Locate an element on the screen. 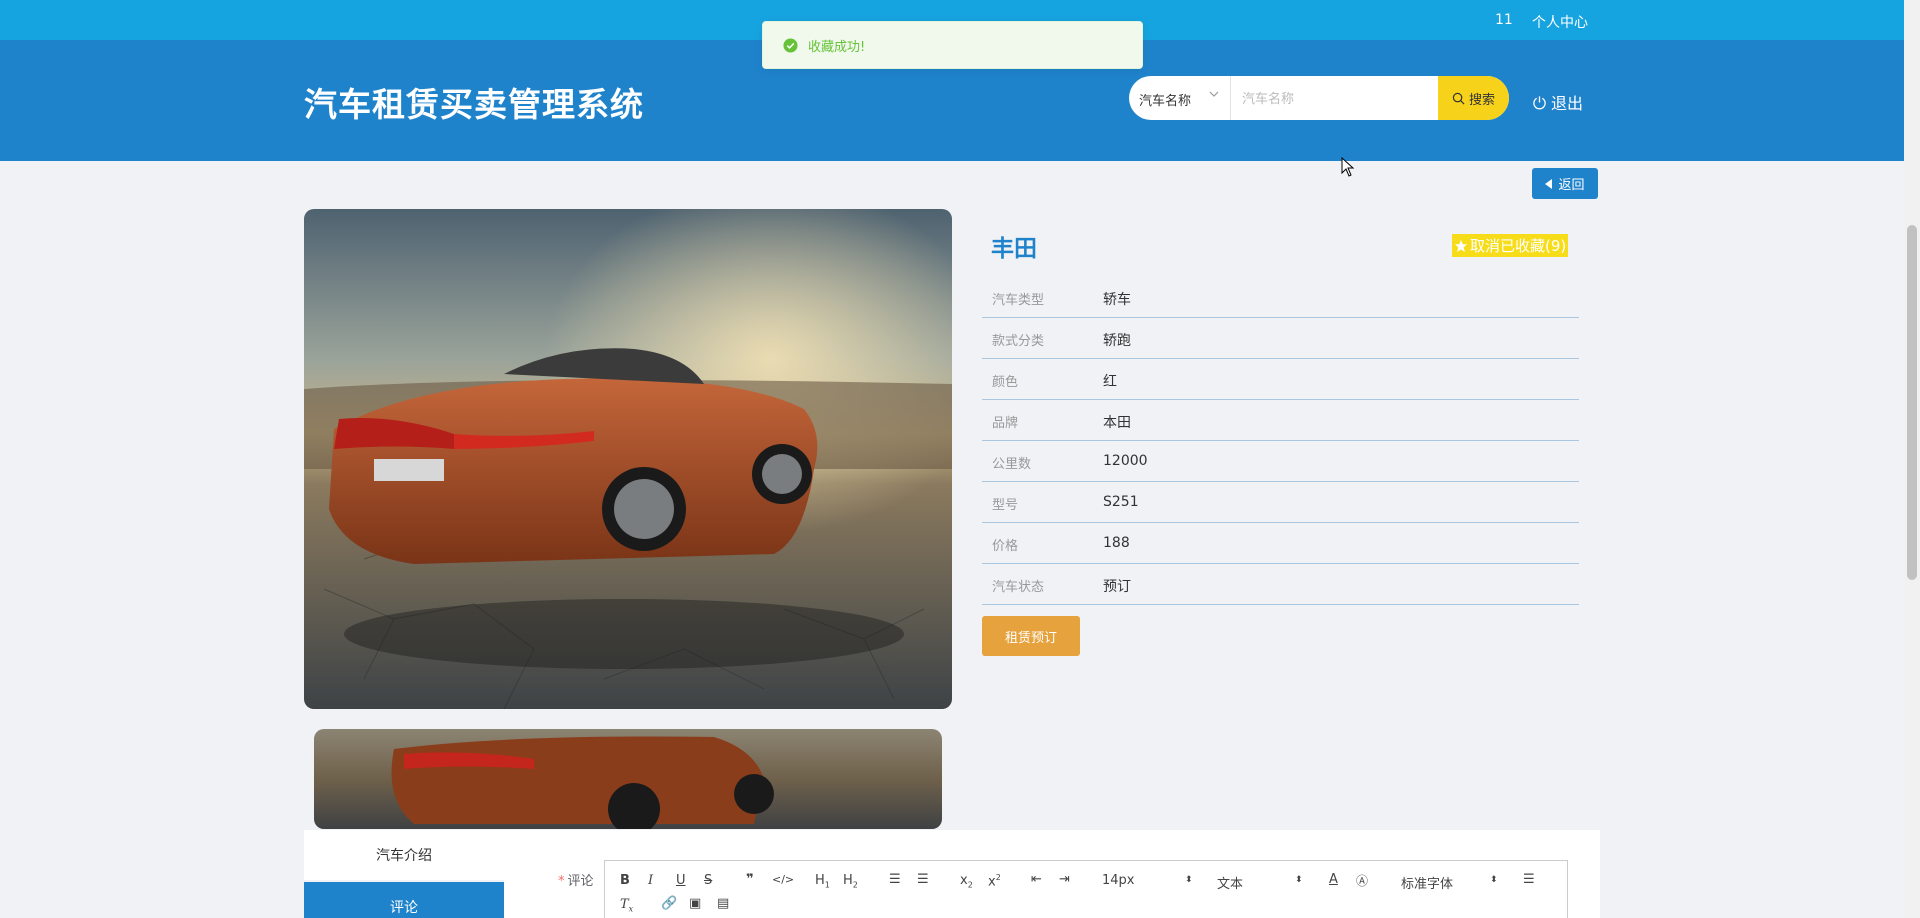 This screenshot has height=918, width=1920. power-icon is located at coordinates (1539, 102).